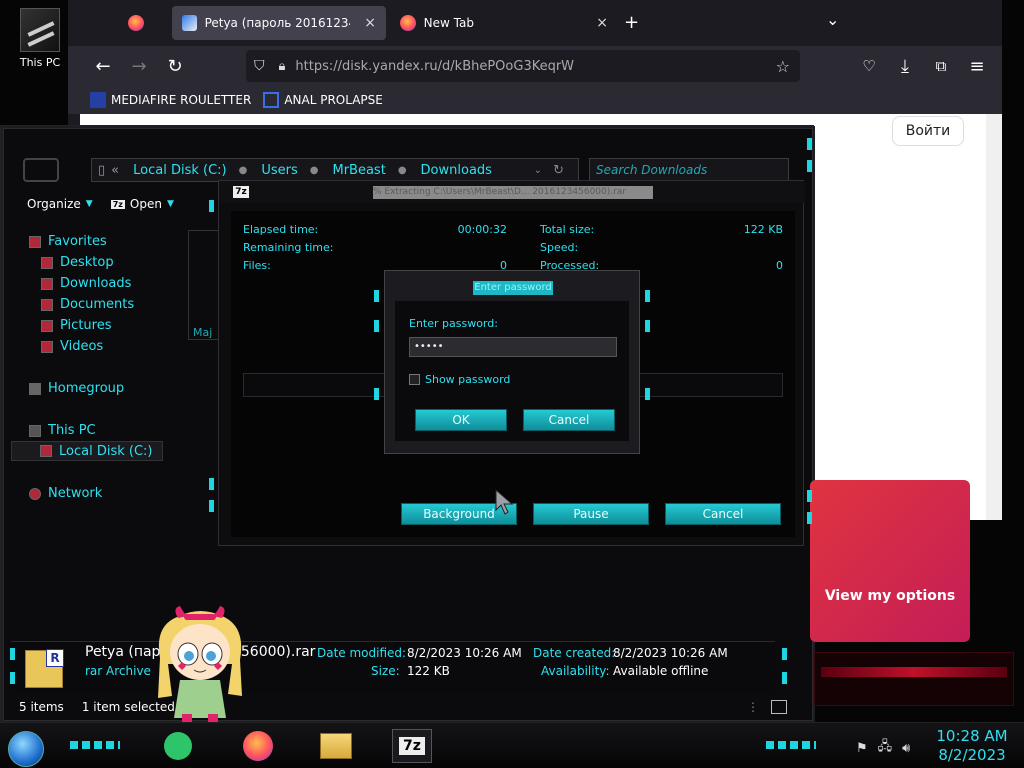 The image size is (1024, 768). What do you see at coordinates (258, 746) in the screenshot?
I see `taskbar-app-firefox` at bounding box center [258, 746].